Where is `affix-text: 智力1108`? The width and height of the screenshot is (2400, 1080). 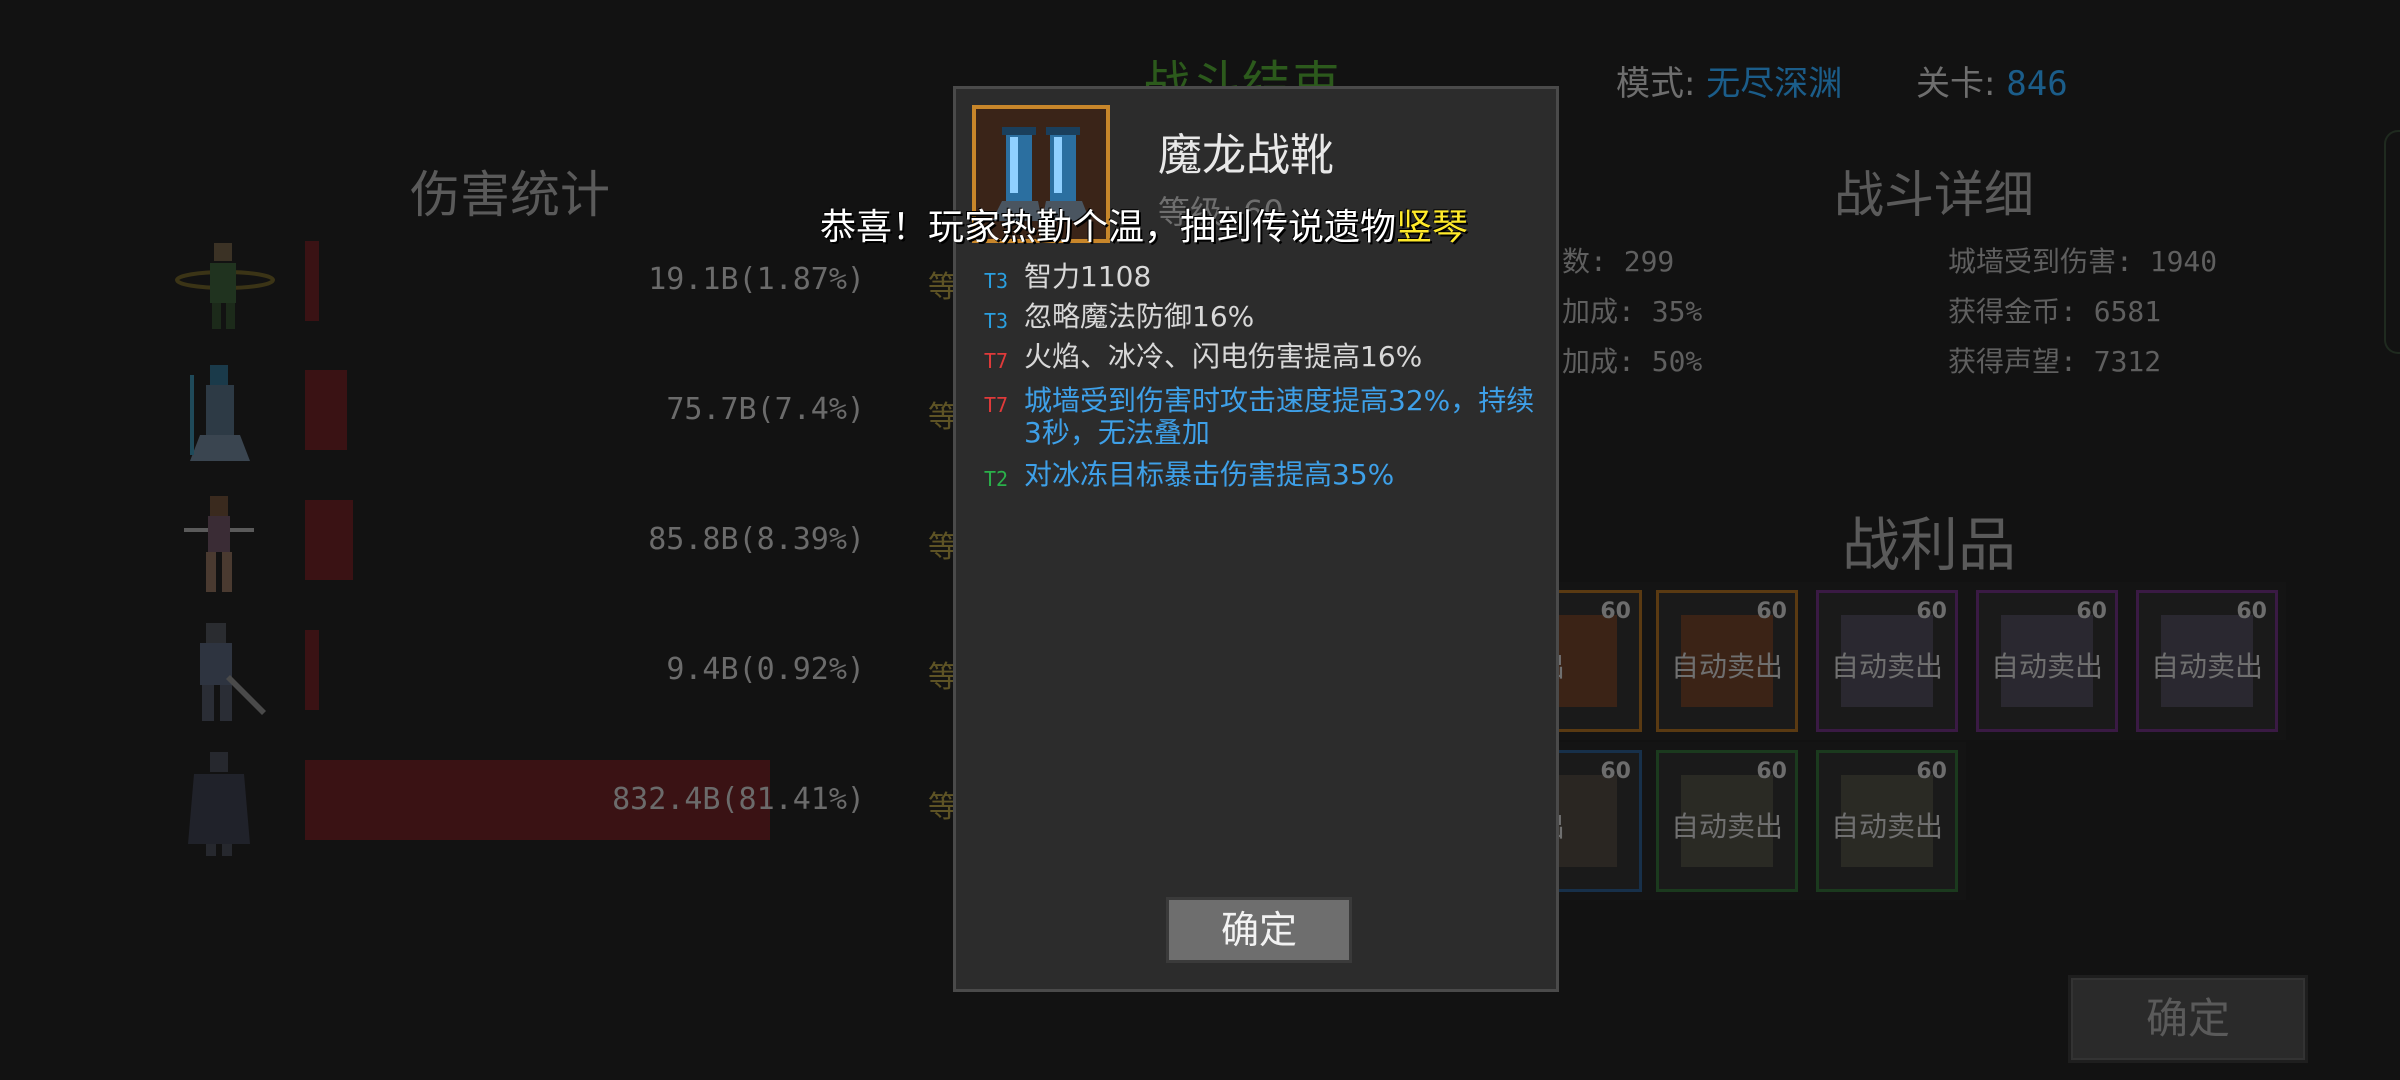 affix-text: 智力1108 is located at coordinates (1088, 276).